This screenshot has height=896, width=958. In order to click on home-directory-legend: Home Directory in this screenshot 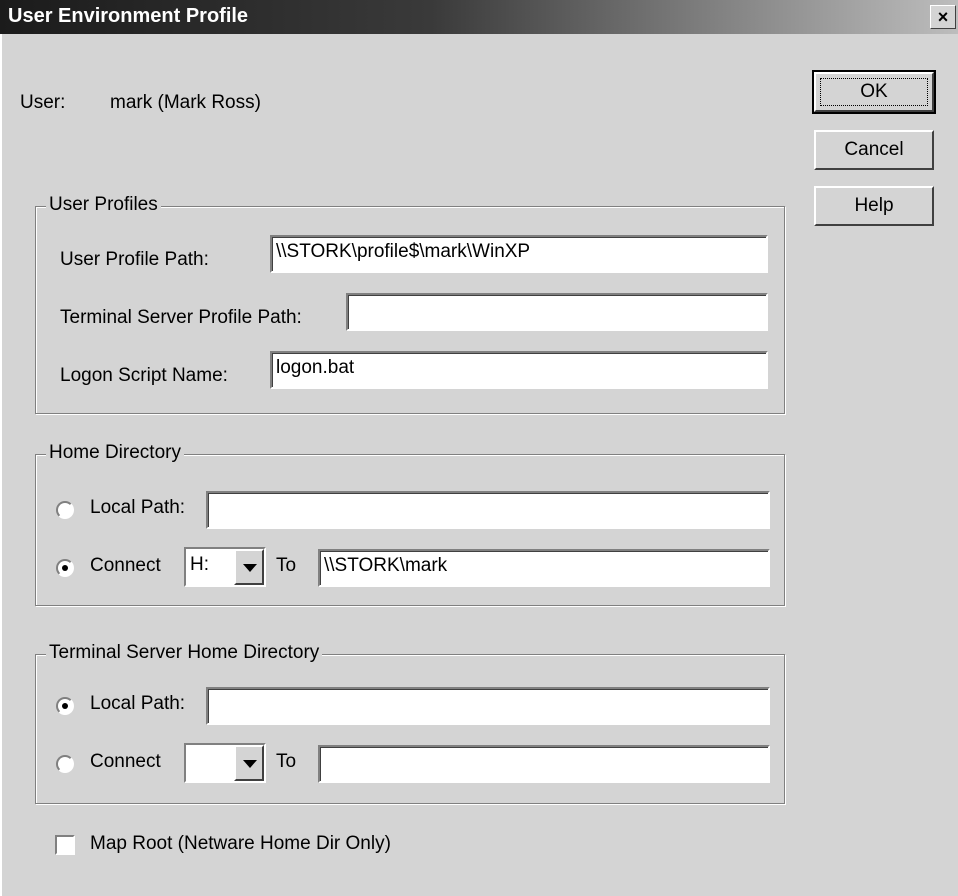, I will do `click(115, 453)`.